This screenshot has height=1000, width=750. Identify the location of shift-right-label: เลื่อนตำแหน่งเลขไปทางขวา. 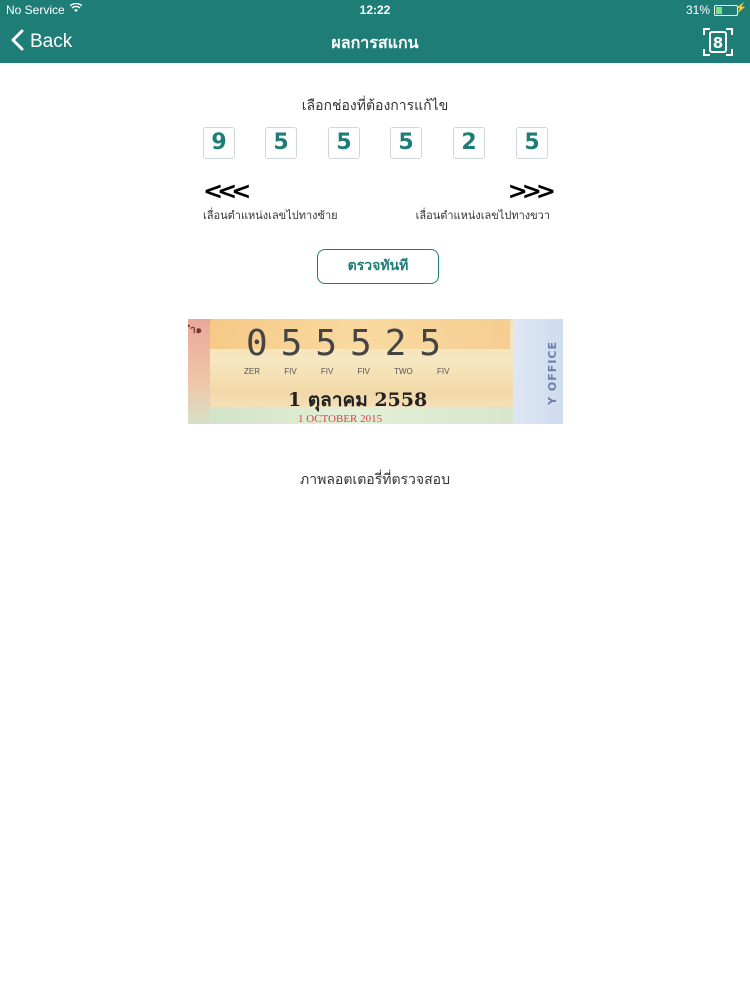
(482, 215).